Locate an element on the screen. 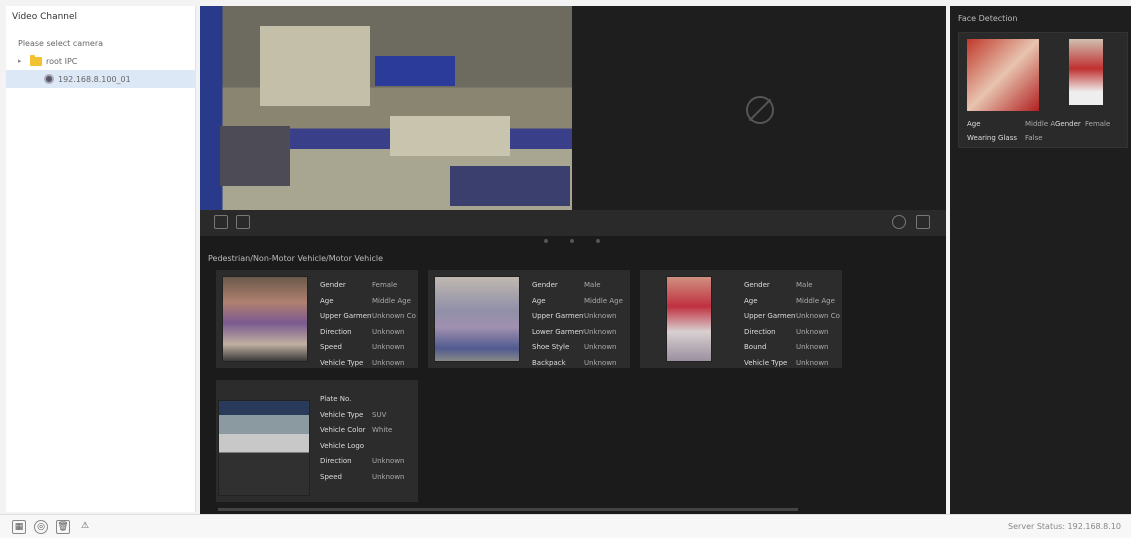  warning-icon: ⚠ is located at coordinates (85, 527).